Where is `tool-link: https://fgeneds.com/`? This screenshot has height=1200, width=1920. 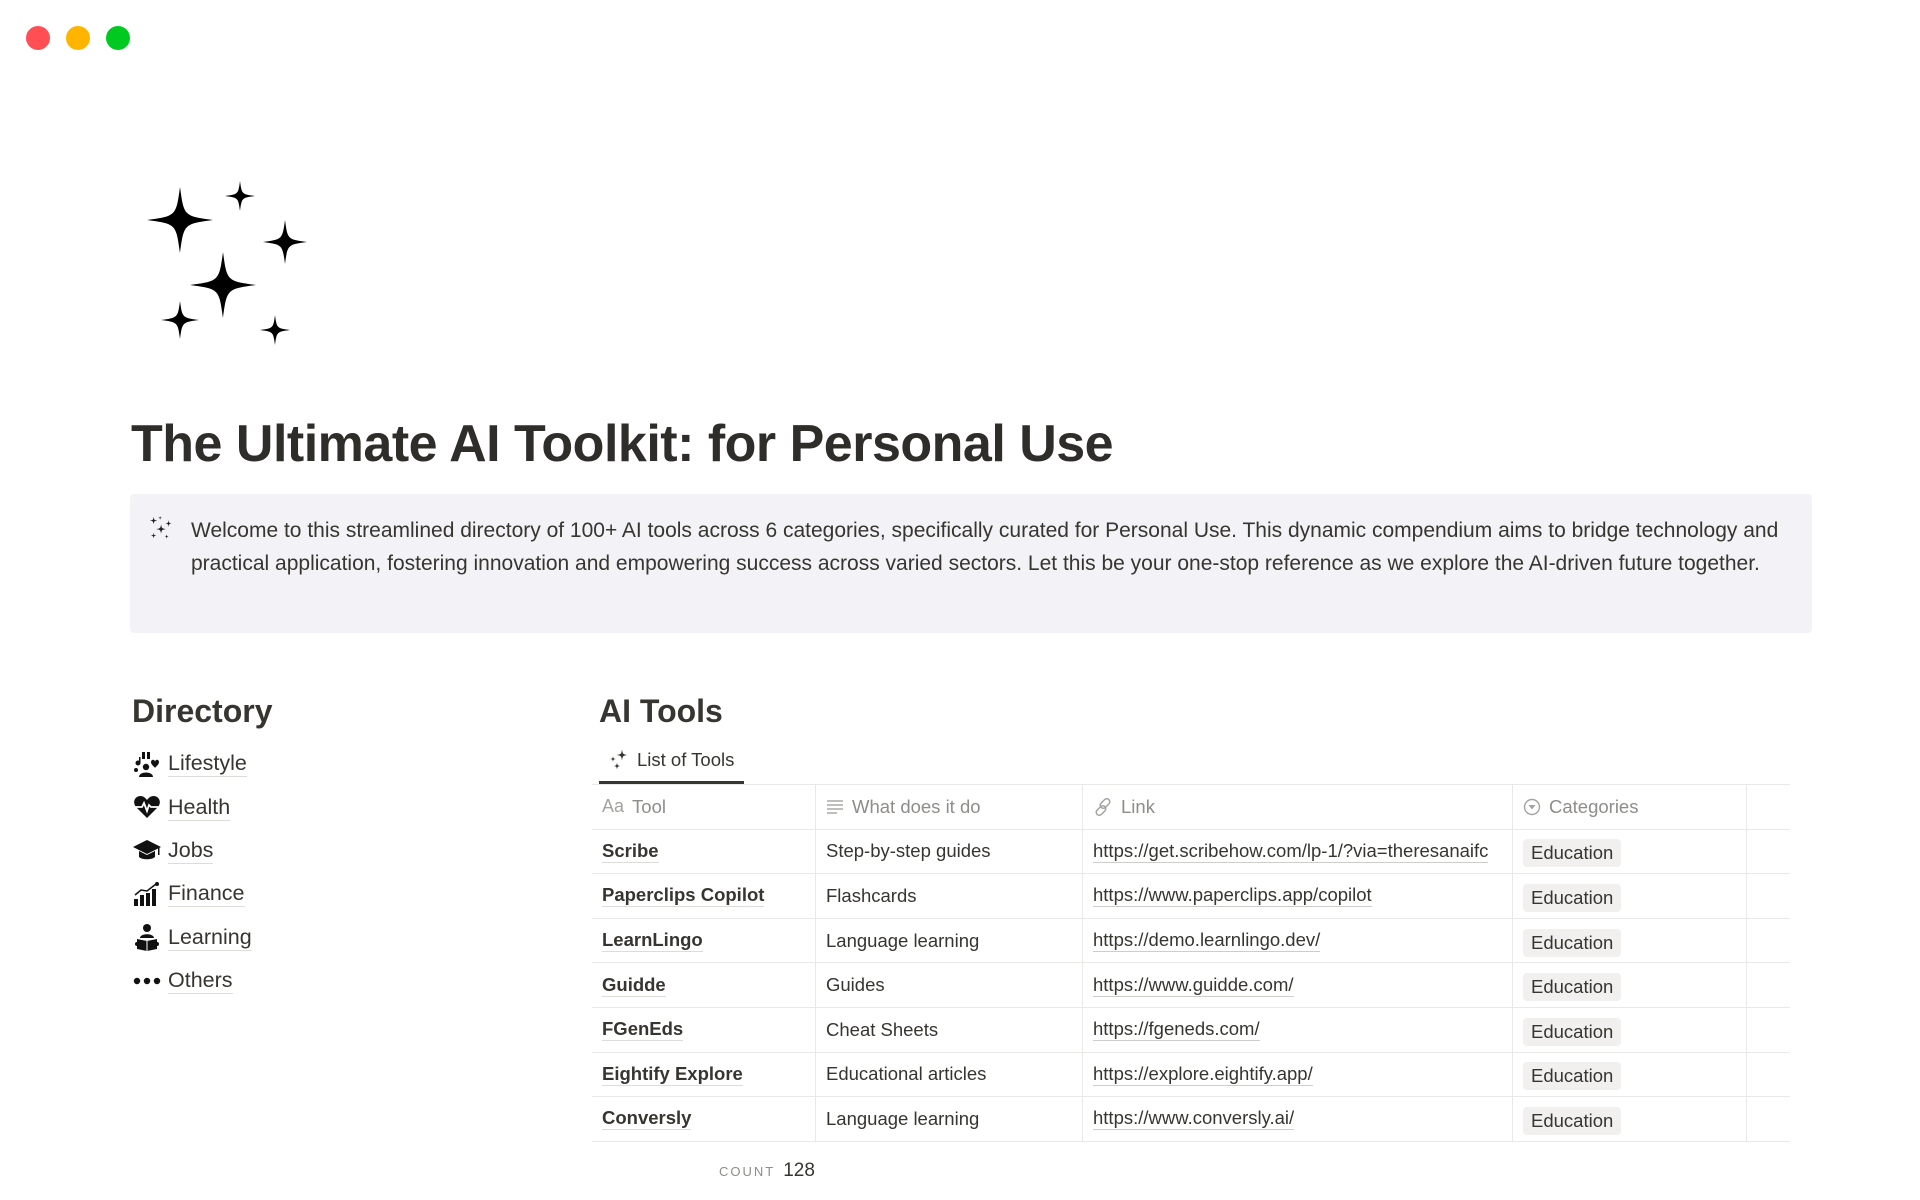 tool-link: https://fgeneds.com/ is located at coordinates (1176, 1030).